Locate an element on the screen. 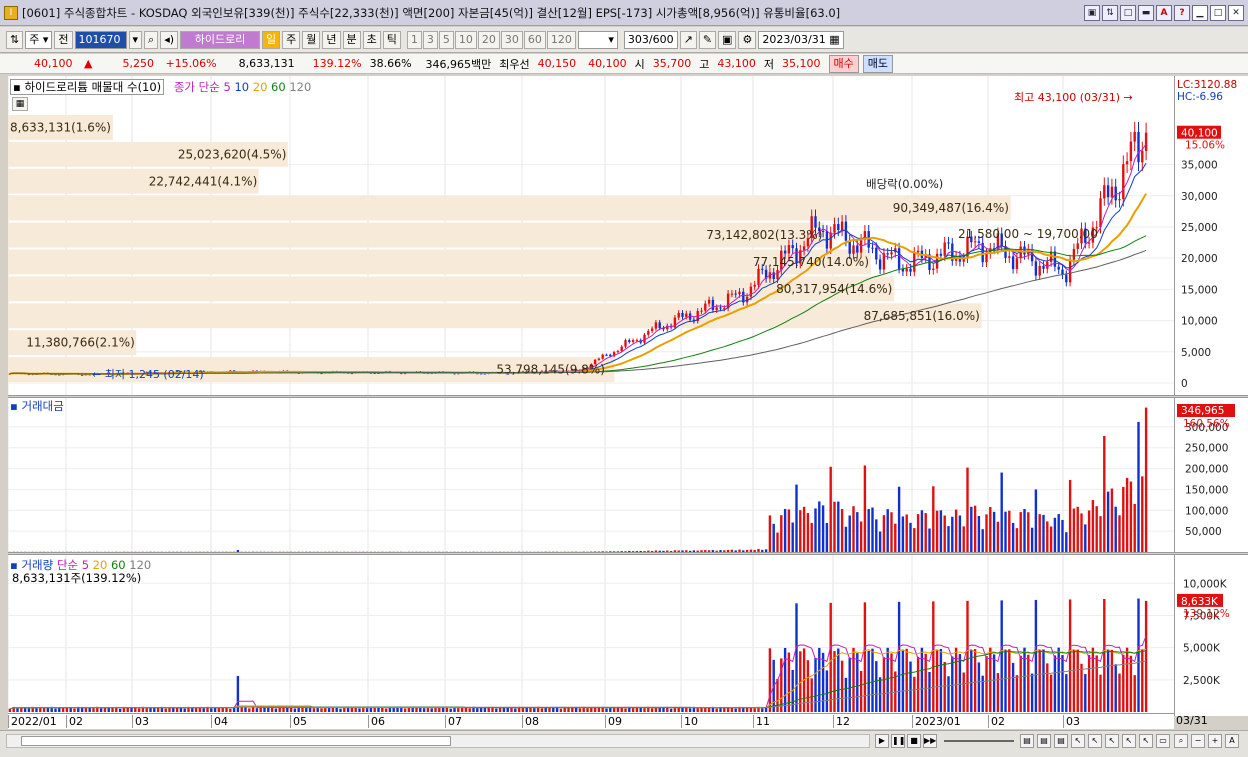 The height and width of the screenshot is (757, 1248). layout-1-icon: ▤ is located at coordinates (1027, 741).